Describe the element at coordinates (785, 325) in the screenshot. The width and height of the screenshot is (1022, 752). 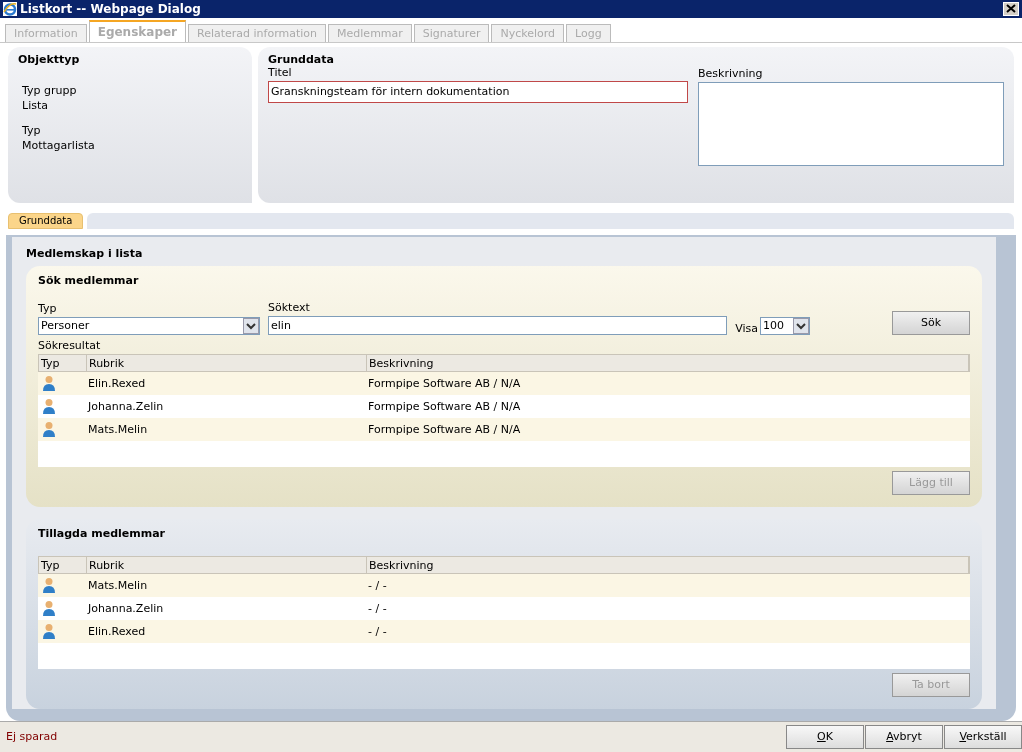
I see `count-dropdown: 100` at that location.